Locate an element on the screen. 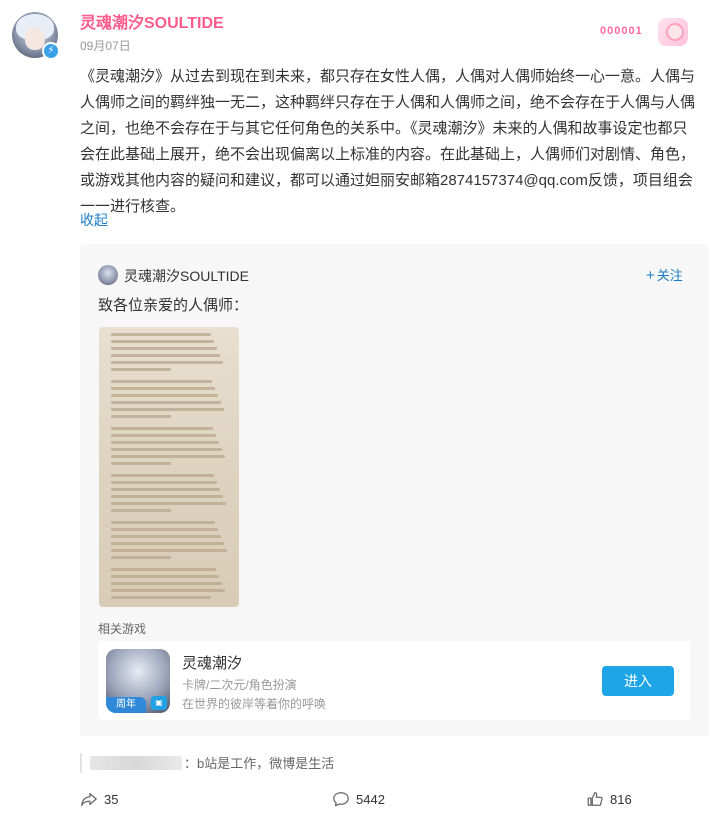  comment-button: 5442 is located at coordinates (358, 799).